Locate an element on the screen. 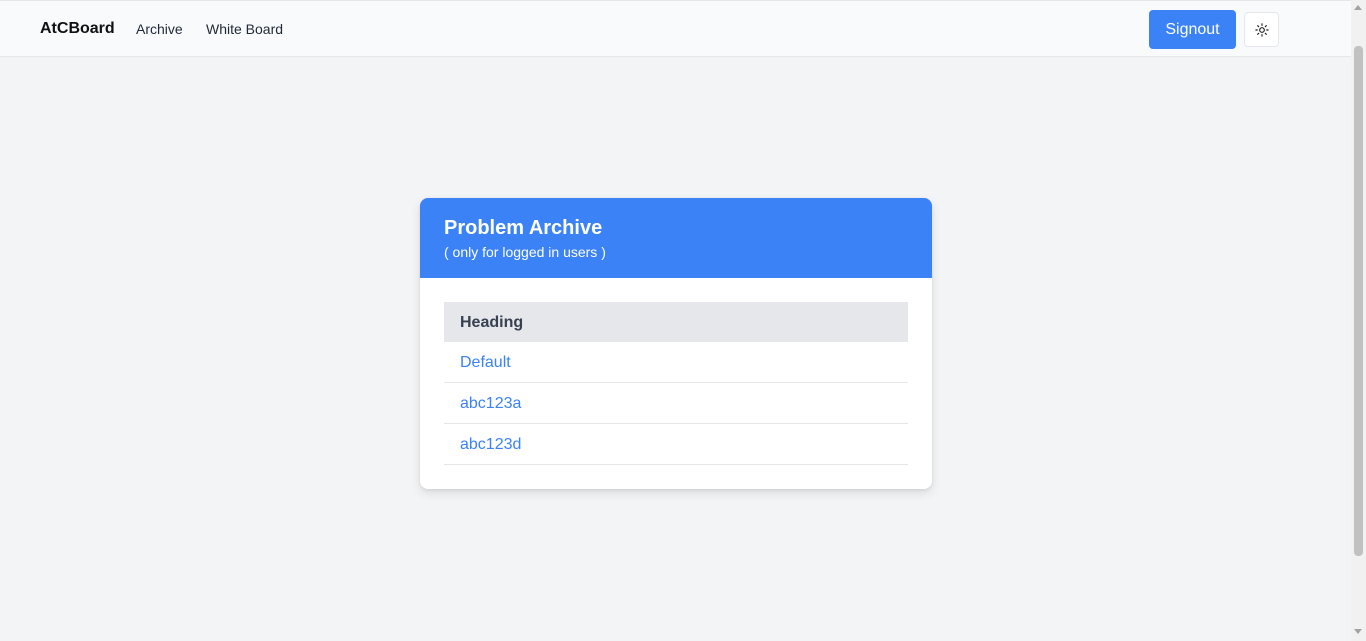  card-subtitle: ( only for logged in users ) is located at coordinates (525, 252).